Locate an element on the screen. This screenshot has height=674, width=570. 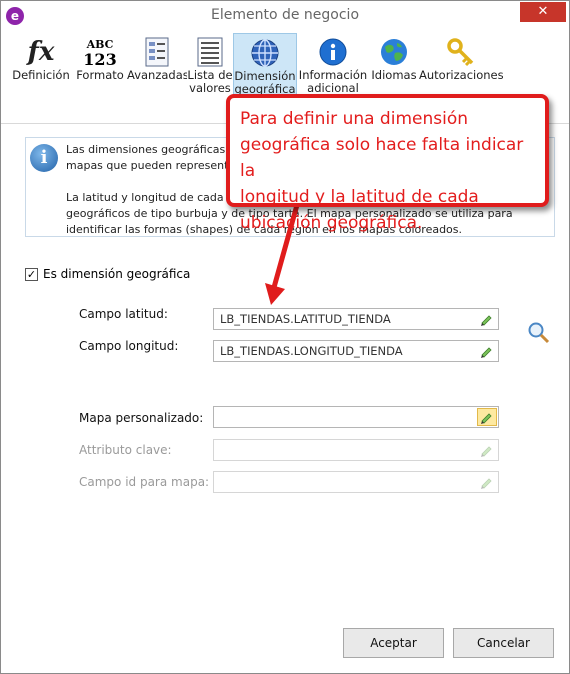
tab-informacion-adicional: Información adicional is located at coordinates (333, 68).